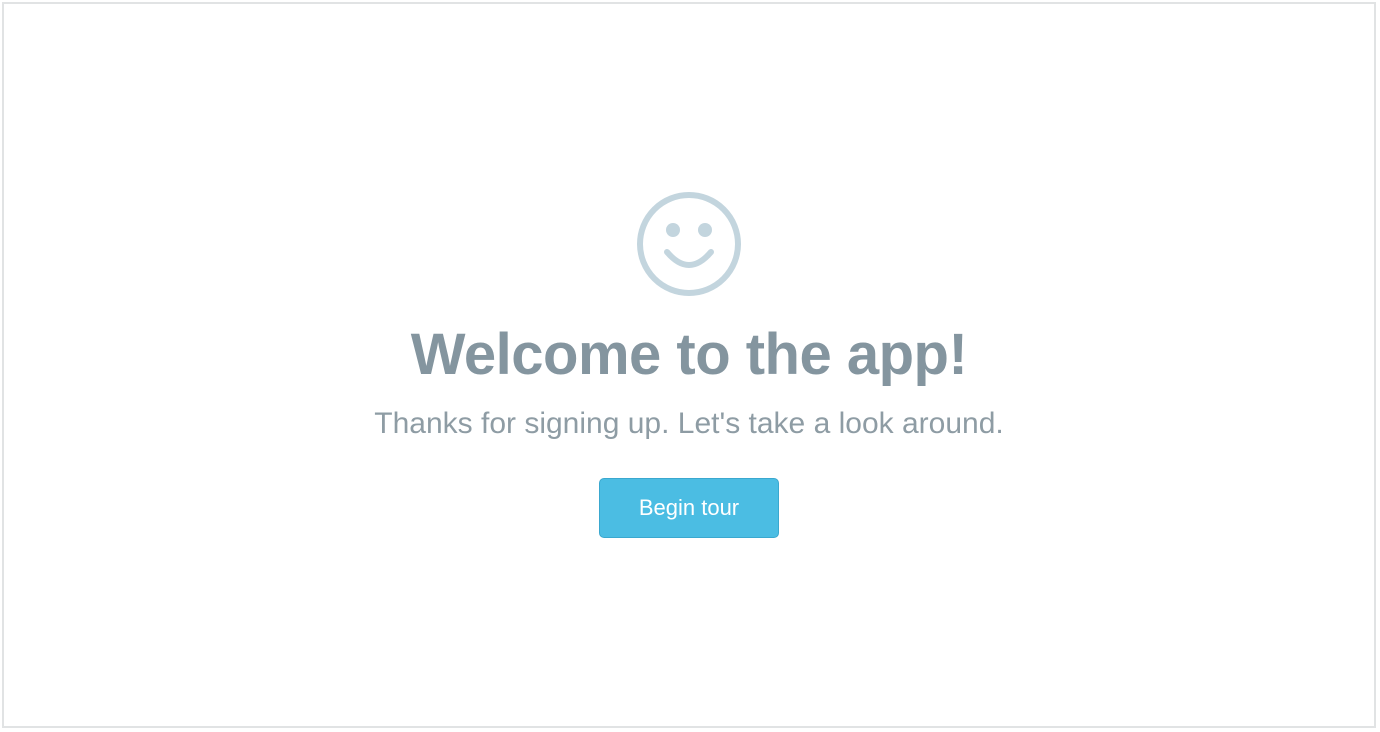 The width and height of the screenshot is (1380, 732). I want to click on smiley-face-icon, so click(689, 244).